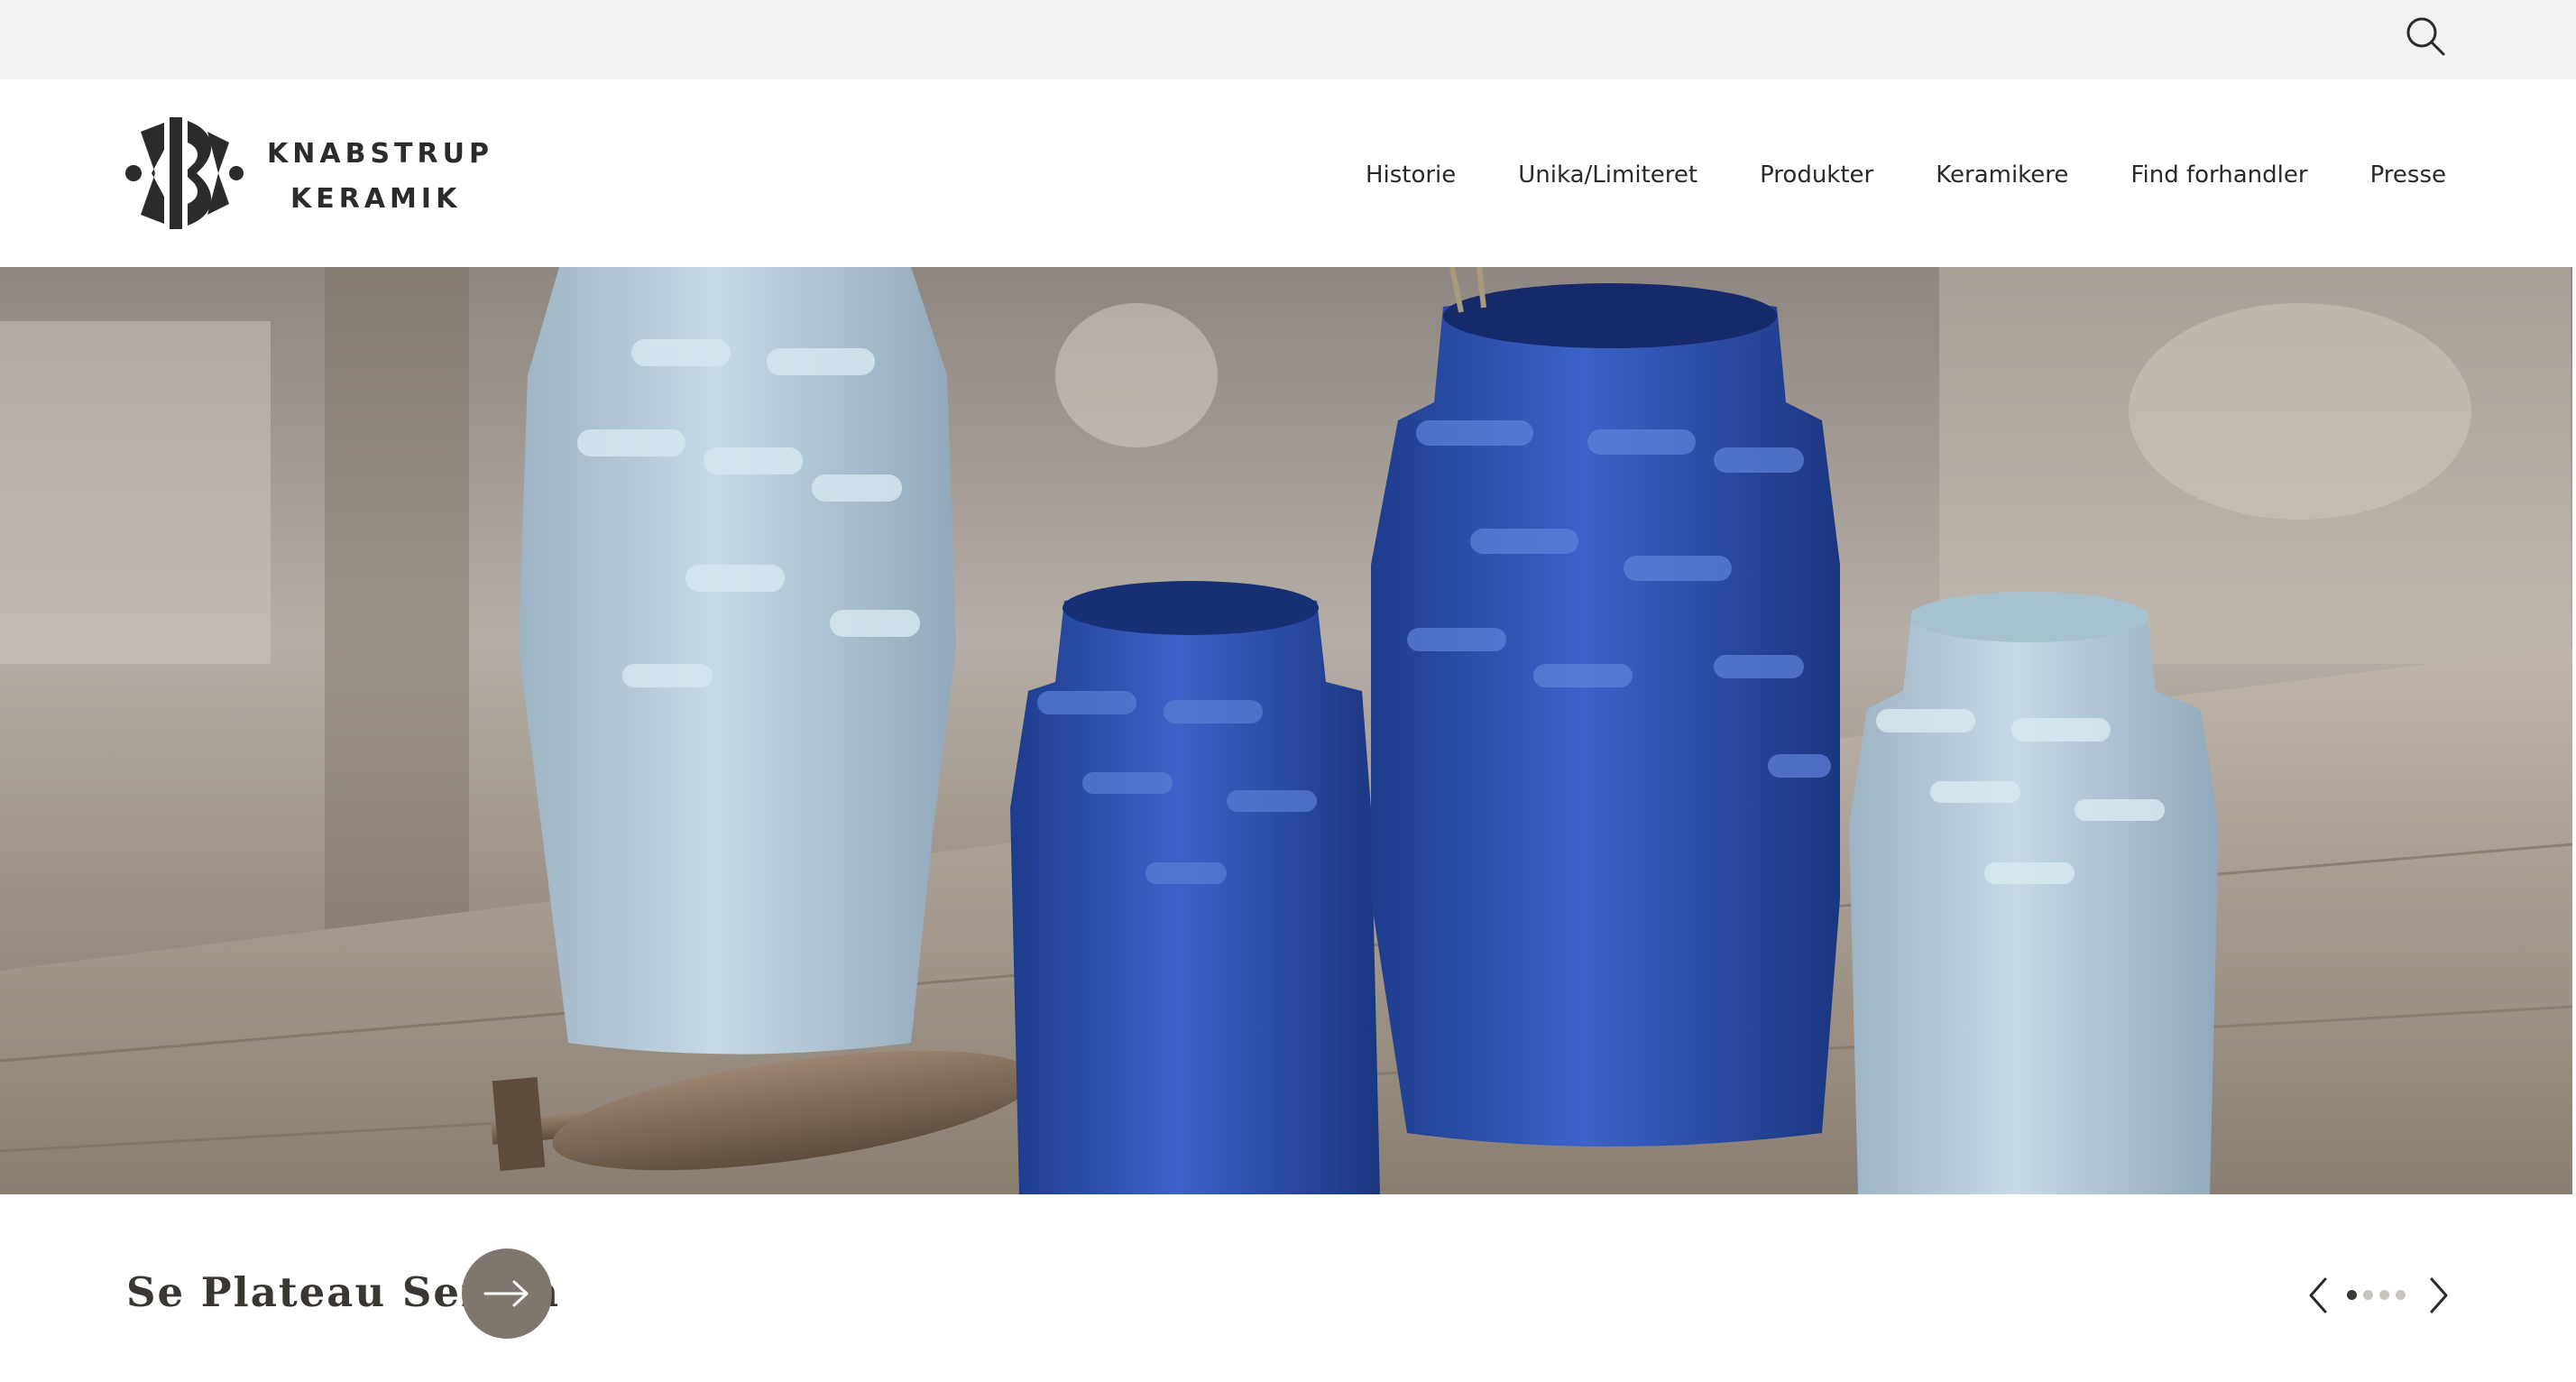  I want to click on search-icon, so click(2425, 36).